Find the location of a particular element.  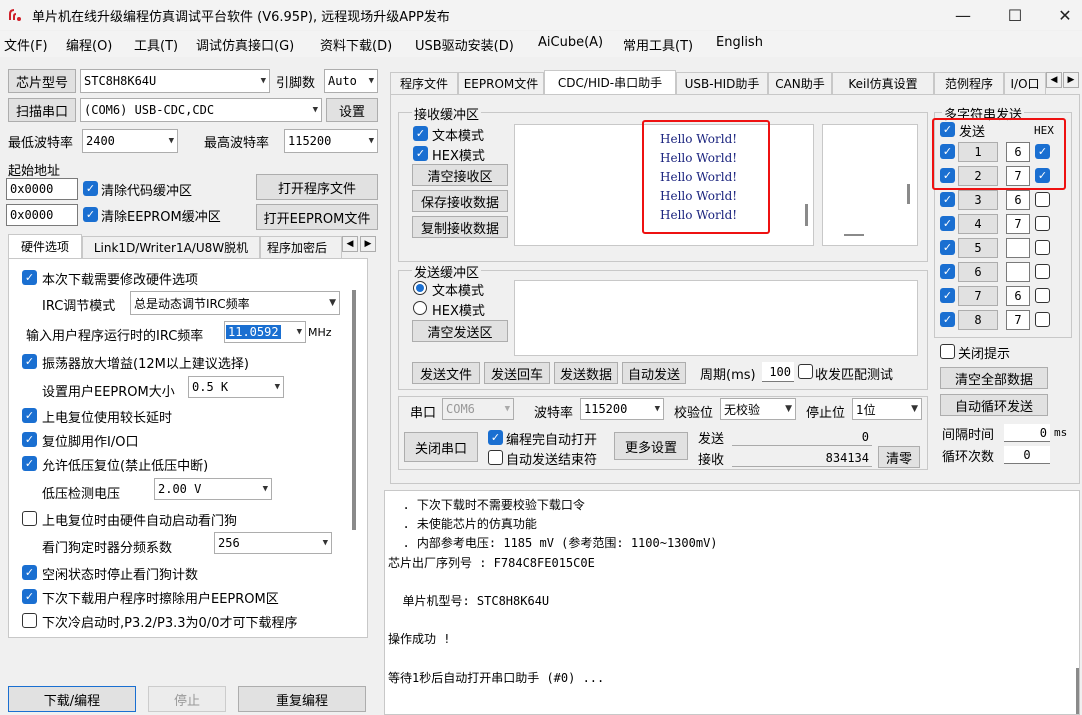

lvr-checkbox: ✓ is located at coordinates (29, 463).